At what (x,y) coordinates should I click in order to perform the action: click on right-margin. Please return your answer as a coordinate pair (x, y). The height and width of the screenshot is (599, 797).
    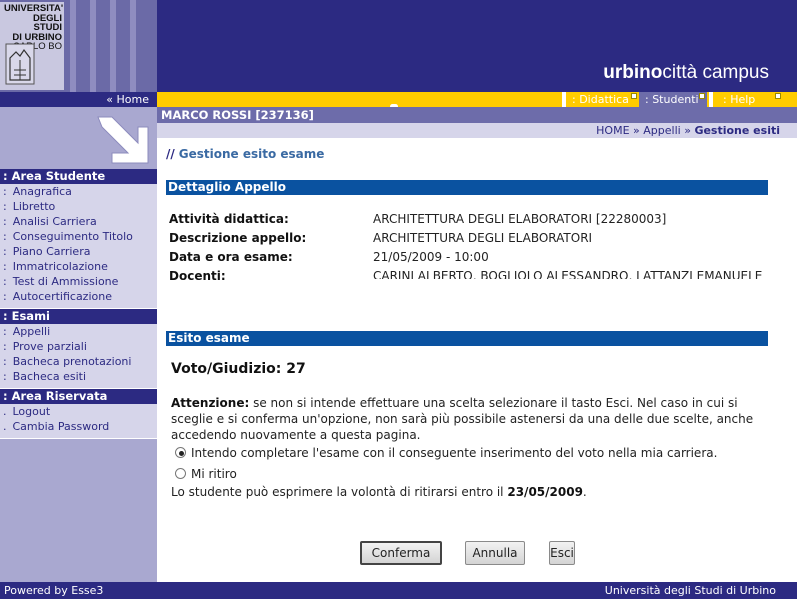
    Looking at the image, I should click on (787, 360).